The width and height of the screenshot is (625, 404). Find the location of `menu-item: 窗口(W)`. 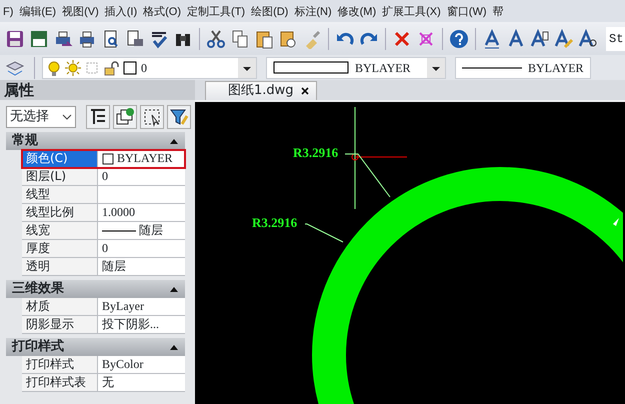

menu-item: 窗口(W) is located at coordinates (467, 11).